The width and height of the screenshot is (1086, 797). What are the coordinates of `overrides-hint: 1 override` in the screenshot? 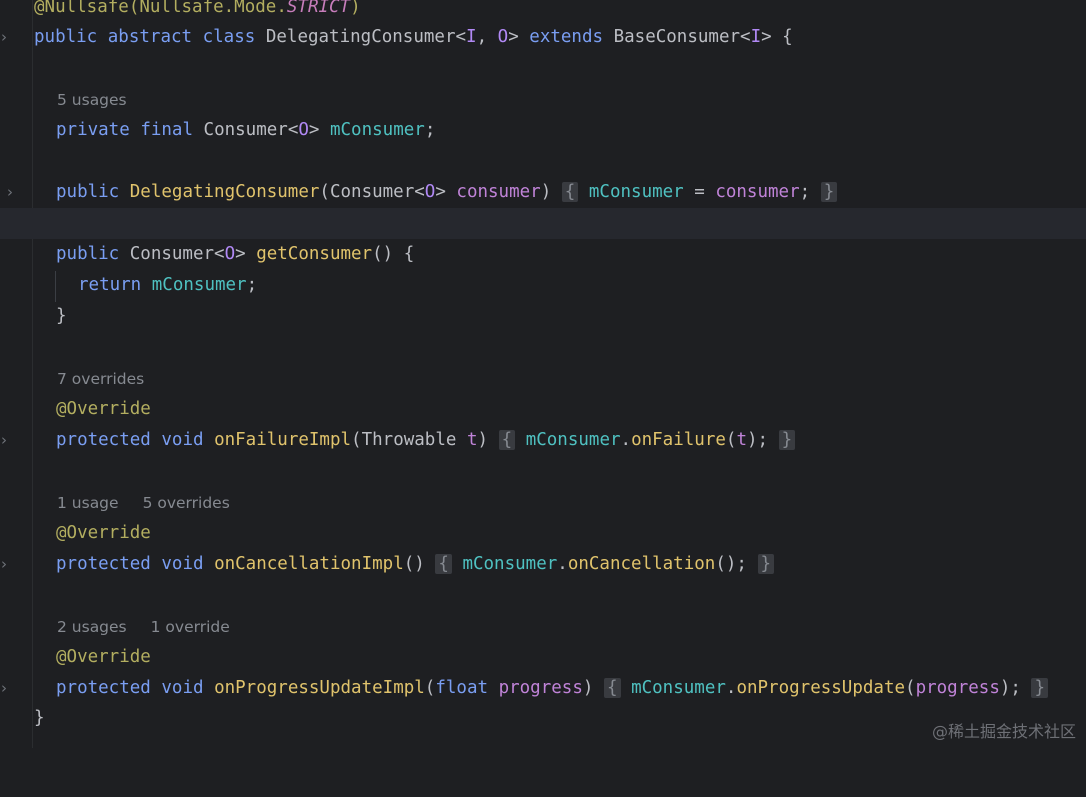 It's located at (190, 627).